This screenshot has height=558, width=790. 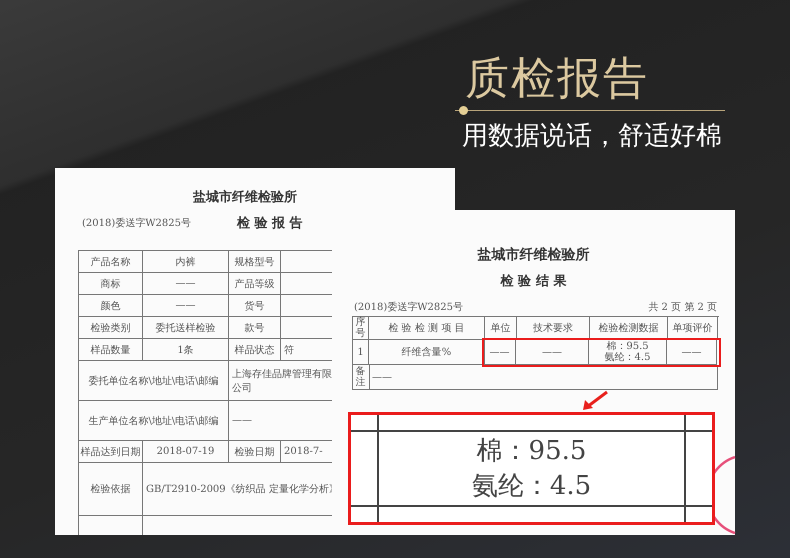 What do you see at coordinates (186, 262) in the screenshot?
I see `table-cell: 内裤` at bounding box center [186, 262].